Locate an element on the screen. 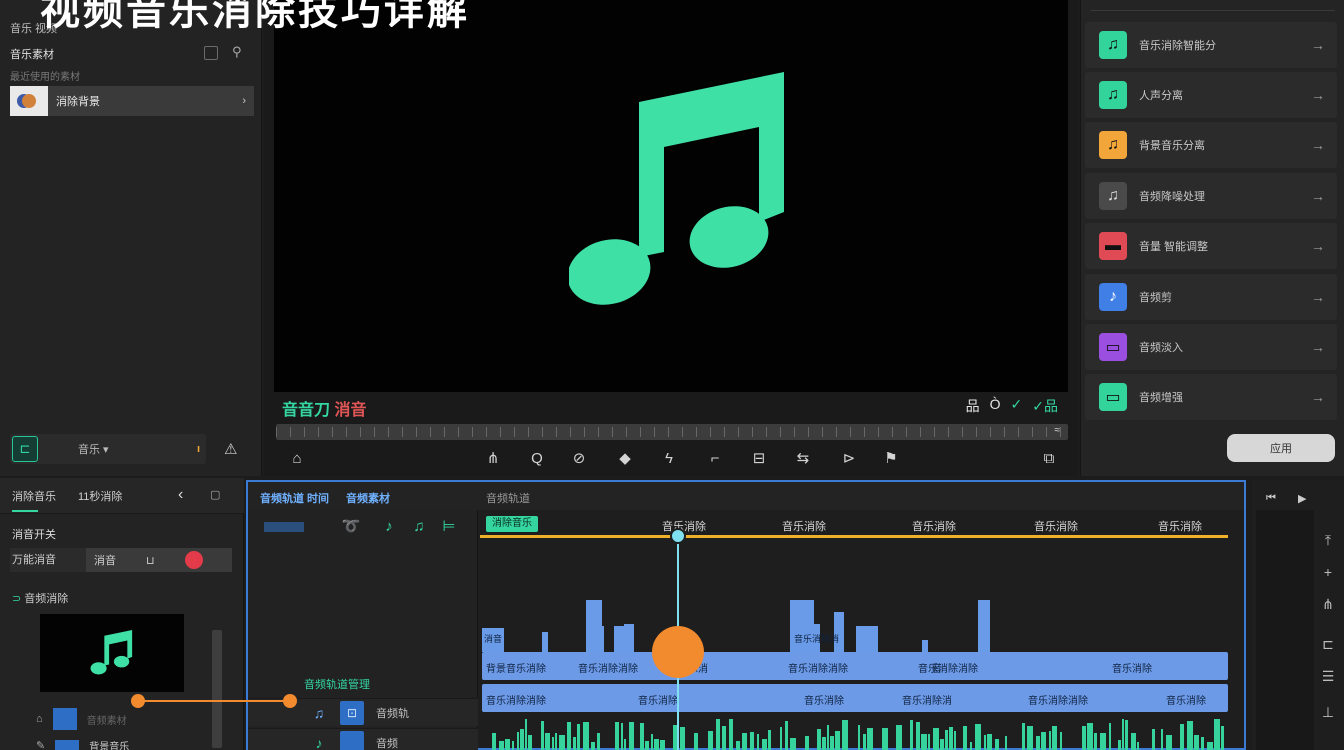  list-icon: ☰ is located at coordinates (1328, 676).